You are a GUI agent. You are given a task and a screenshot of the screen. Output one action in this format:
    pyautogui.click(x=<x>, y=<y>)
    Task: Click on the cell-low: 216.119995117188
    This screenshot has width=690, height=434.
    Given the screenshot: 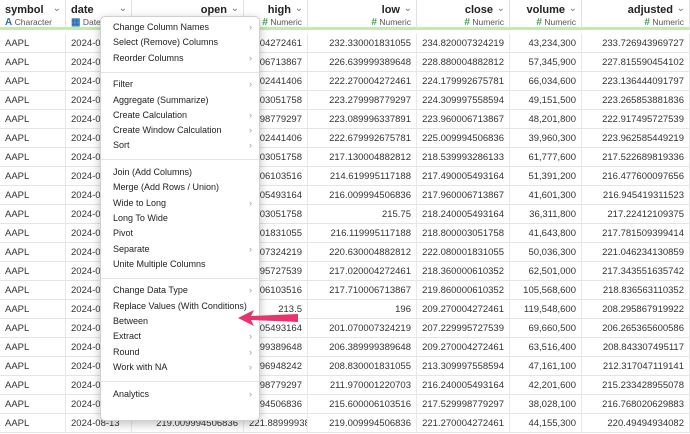 What is the action you would take?
    pyautogui.click(x=362, y=233)
    